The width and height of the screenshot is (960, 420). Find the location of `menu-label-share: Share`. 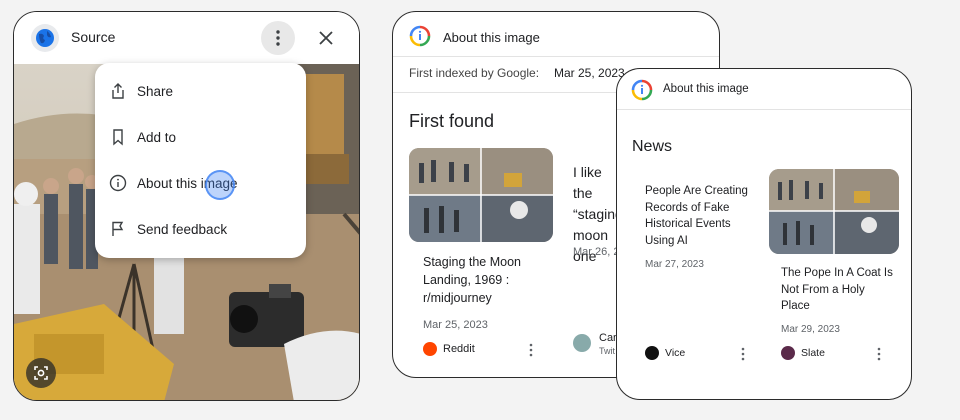

menu-label-share: Share is located at coordinates (155, 91).